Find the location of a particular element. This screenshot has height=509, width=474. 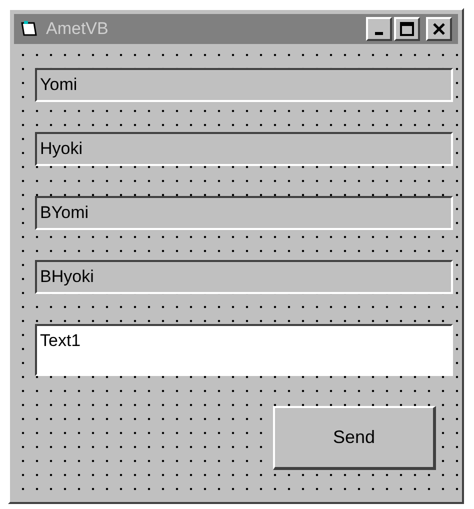

close-icon is located at coordinates (439, 29).